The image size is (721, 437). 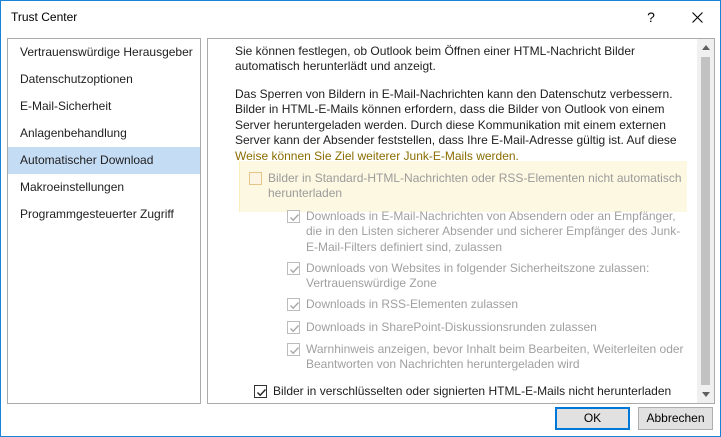 I want to click on nav-item-macro-settings: Makroeinstellungen, so click(x=104, y=187).